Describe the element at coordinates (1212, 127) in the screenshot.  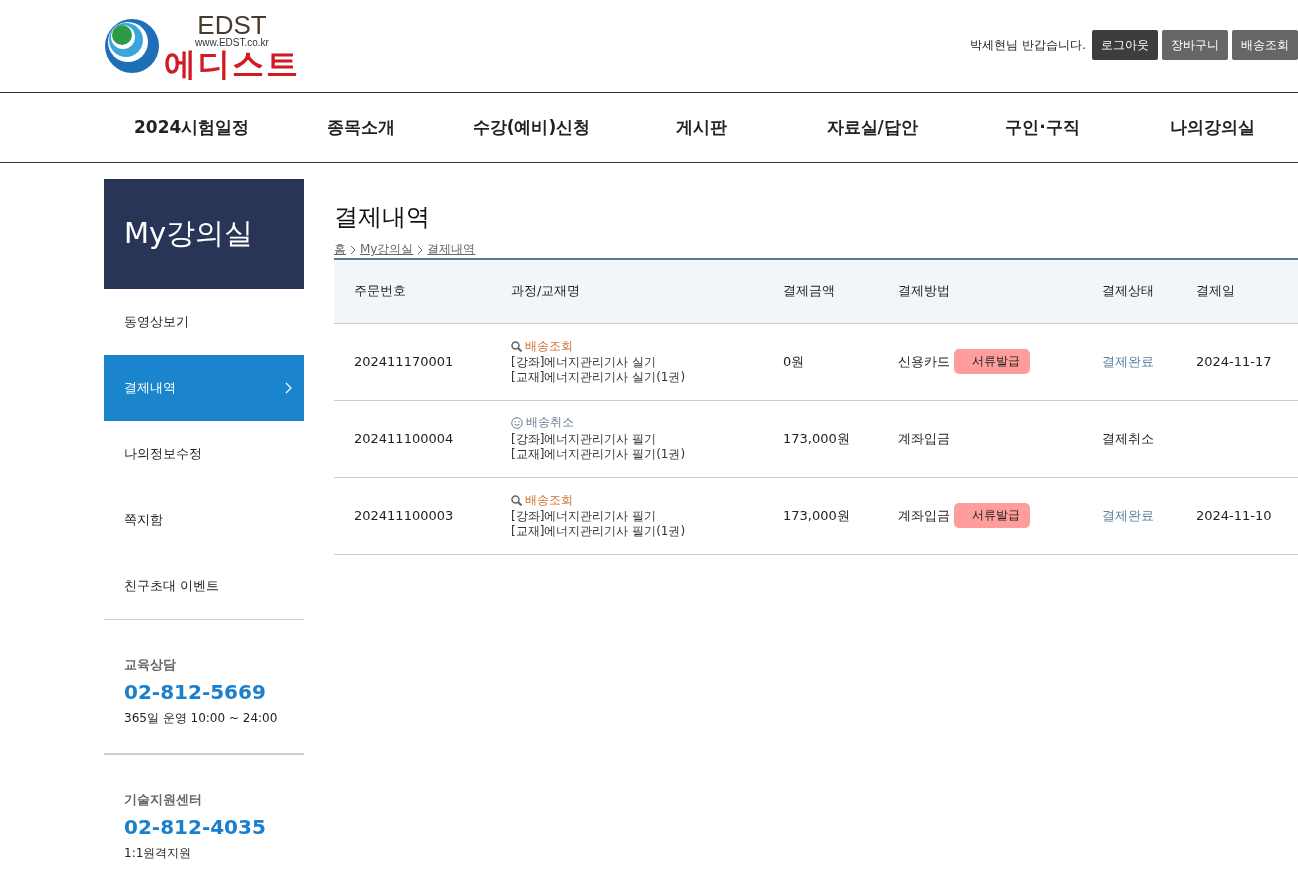
I see `nav-link: 나의강의실` at that location.